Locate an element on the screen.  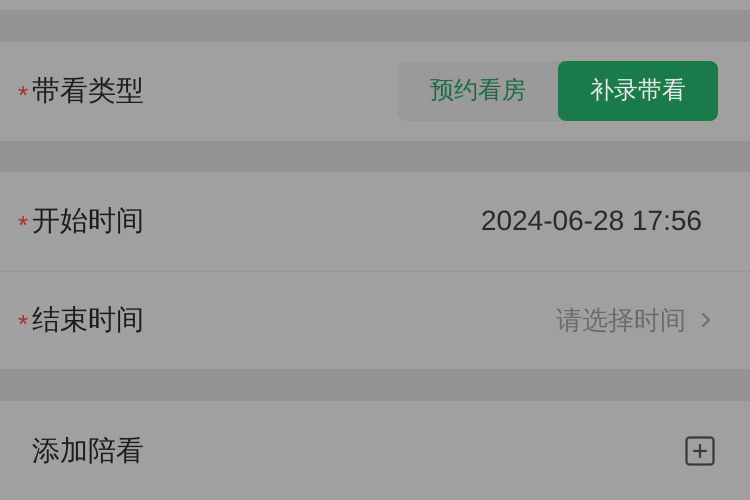
field-label: 开始时间 is located at coordinates (88, 221).